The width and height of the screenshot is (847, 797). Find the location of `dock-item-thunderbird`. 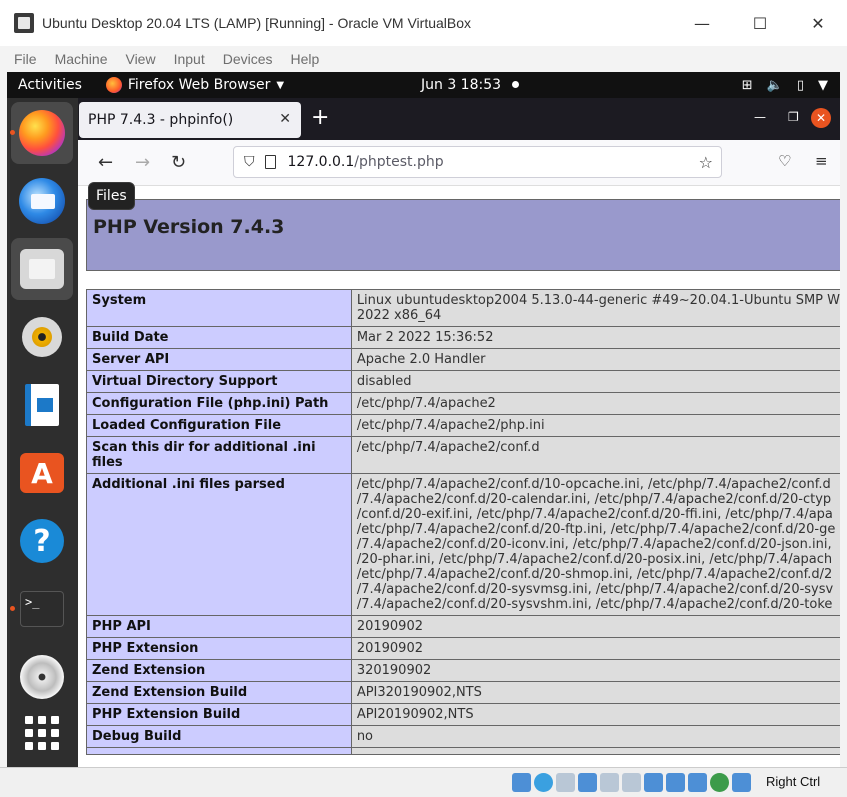

dock-item-thunderbird is located at coordinates (42, 201).